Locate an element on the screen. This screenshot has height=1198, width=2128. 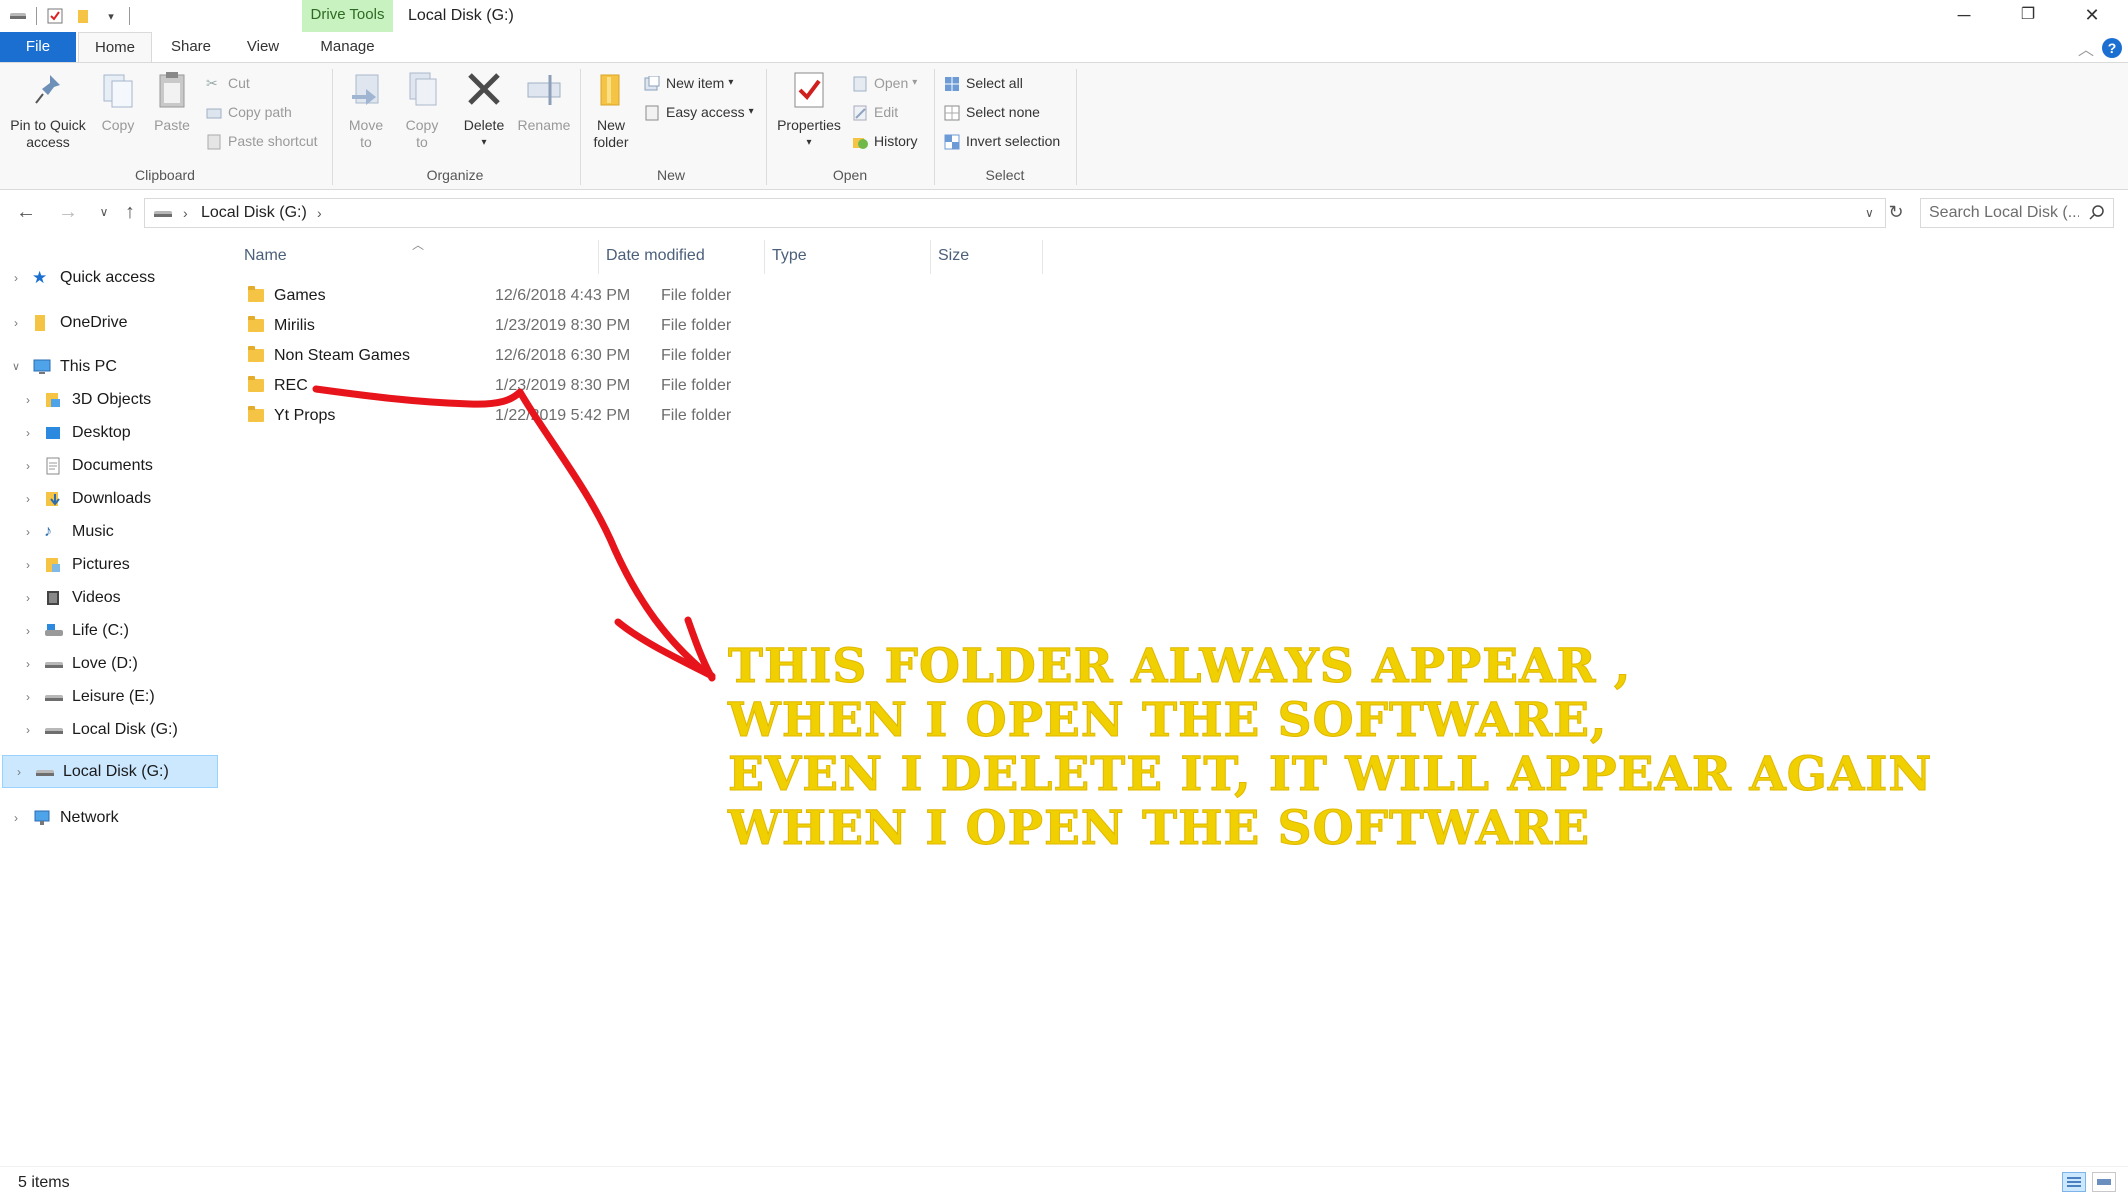
refresh-icon: ↻ is located at coordinates (1896, 212).